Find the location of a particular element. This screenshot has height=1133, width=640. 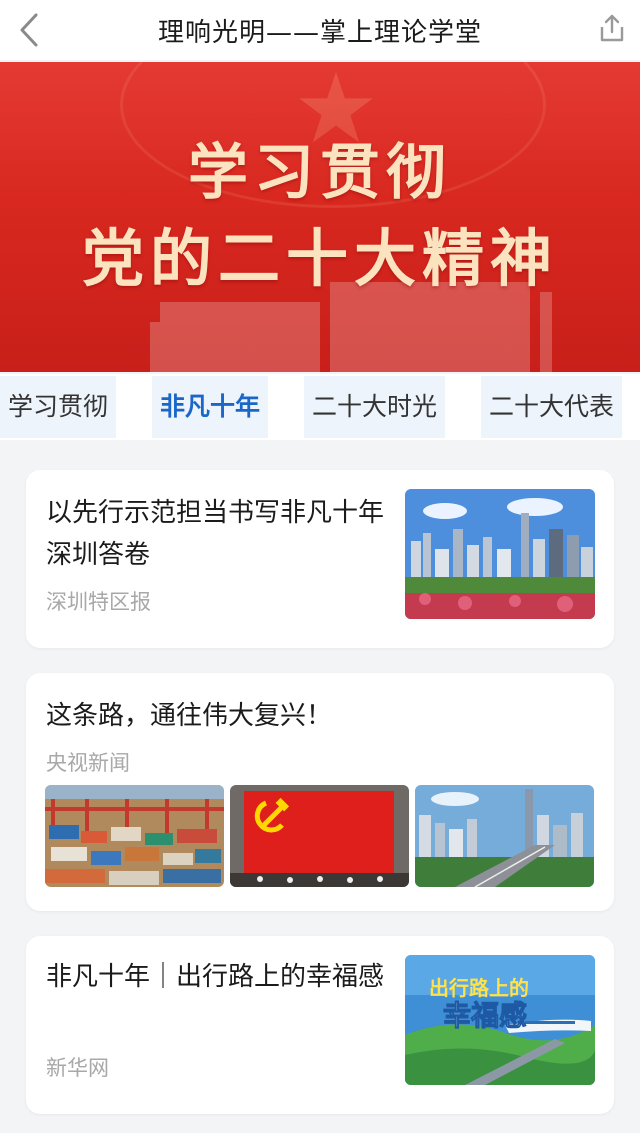

banner-title-line1: 学习贯彻 is located at coordinates (320, 173).